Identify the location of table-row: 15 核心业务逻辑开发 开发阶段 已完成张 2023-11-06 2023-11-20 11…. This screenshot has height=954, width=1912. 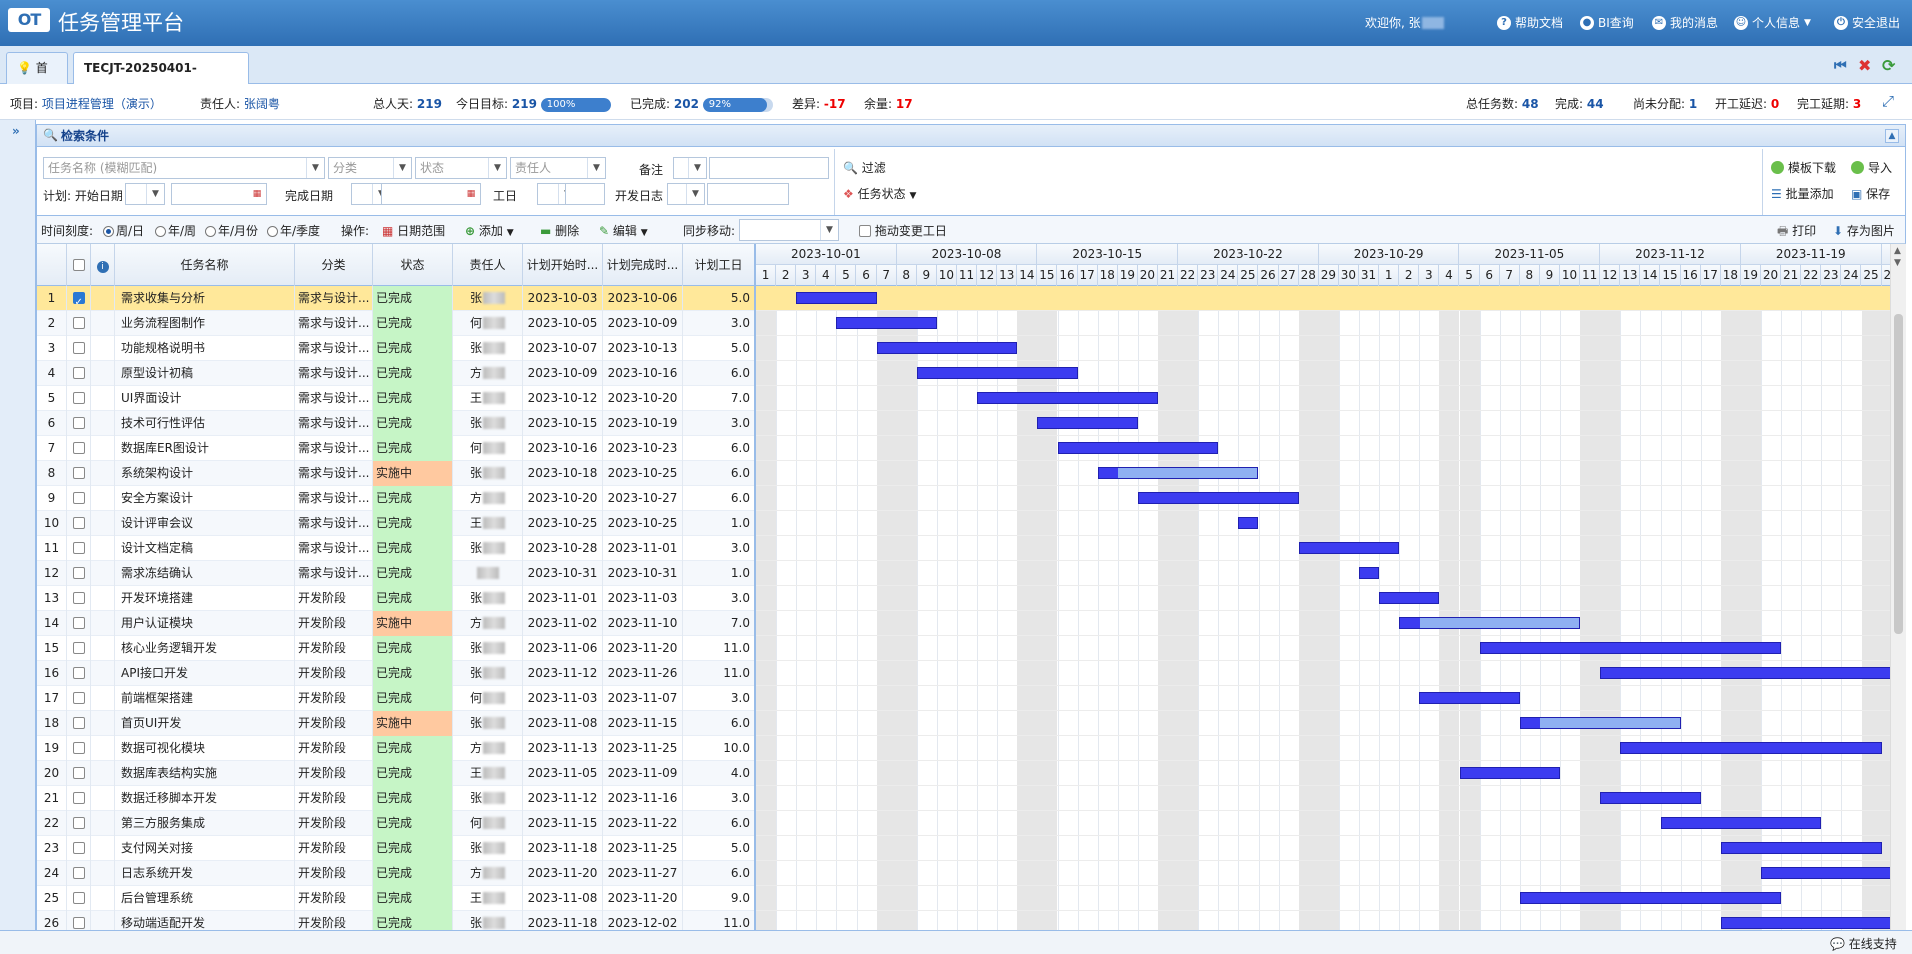
(395, 648).